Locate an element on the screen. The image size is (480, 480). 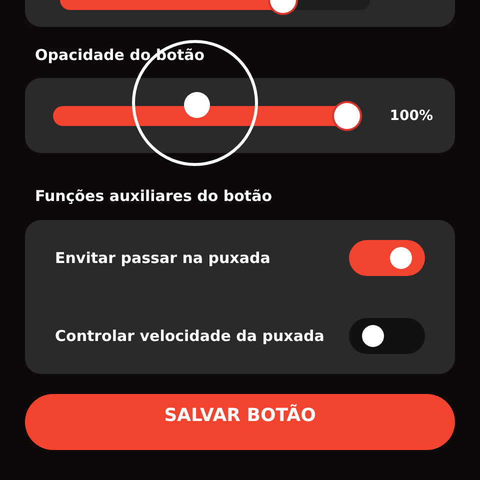
opacity-slider-track is located at coordinates (206, 116).